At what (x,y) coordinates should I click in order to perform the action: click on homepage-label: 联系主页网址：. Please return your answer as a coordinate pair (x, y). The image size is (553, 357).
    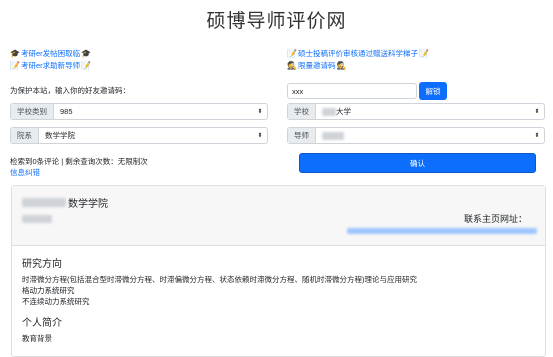
    Looking at the image, I should click on (496, 219).